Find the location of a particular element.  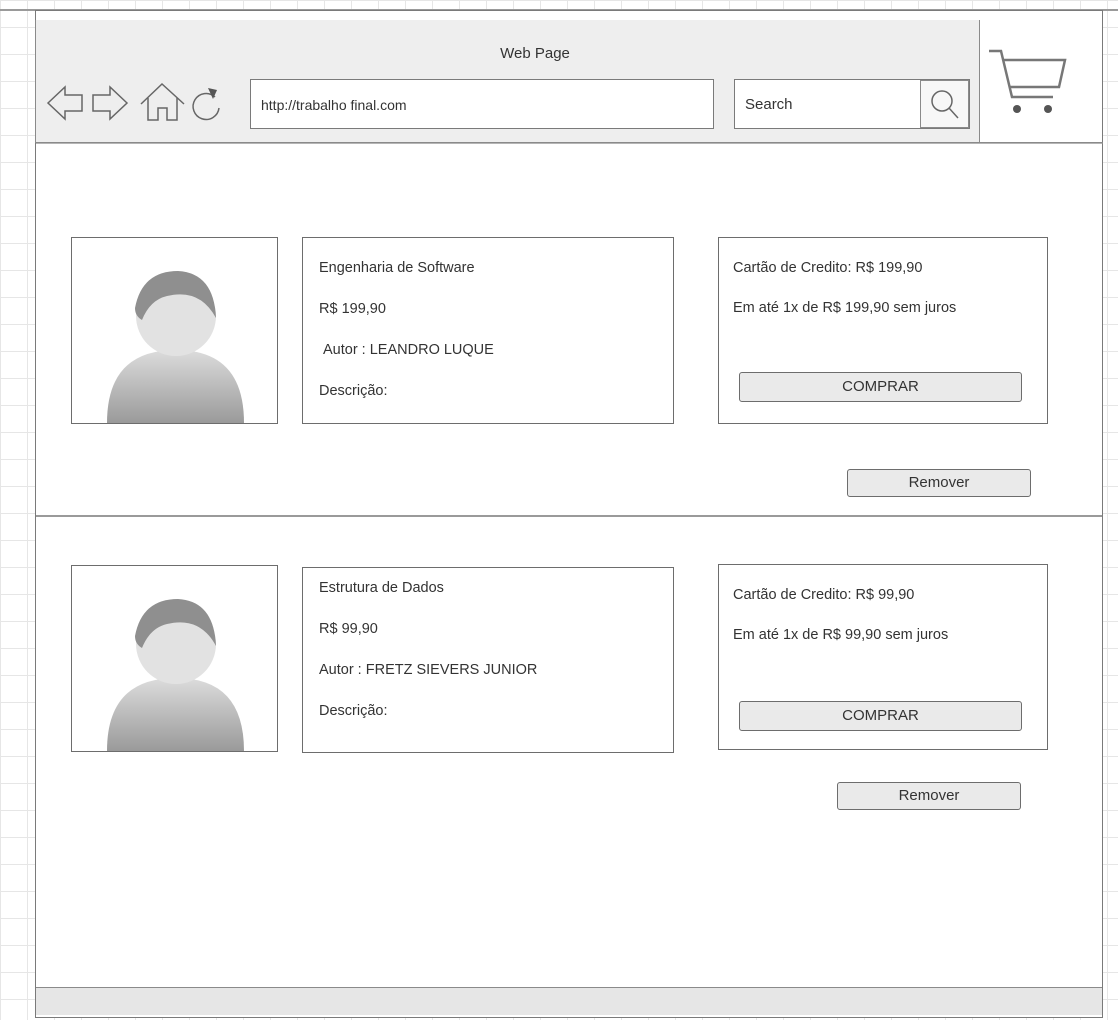

product-price: R$ 199,90 is located at coordinates (352, 309).